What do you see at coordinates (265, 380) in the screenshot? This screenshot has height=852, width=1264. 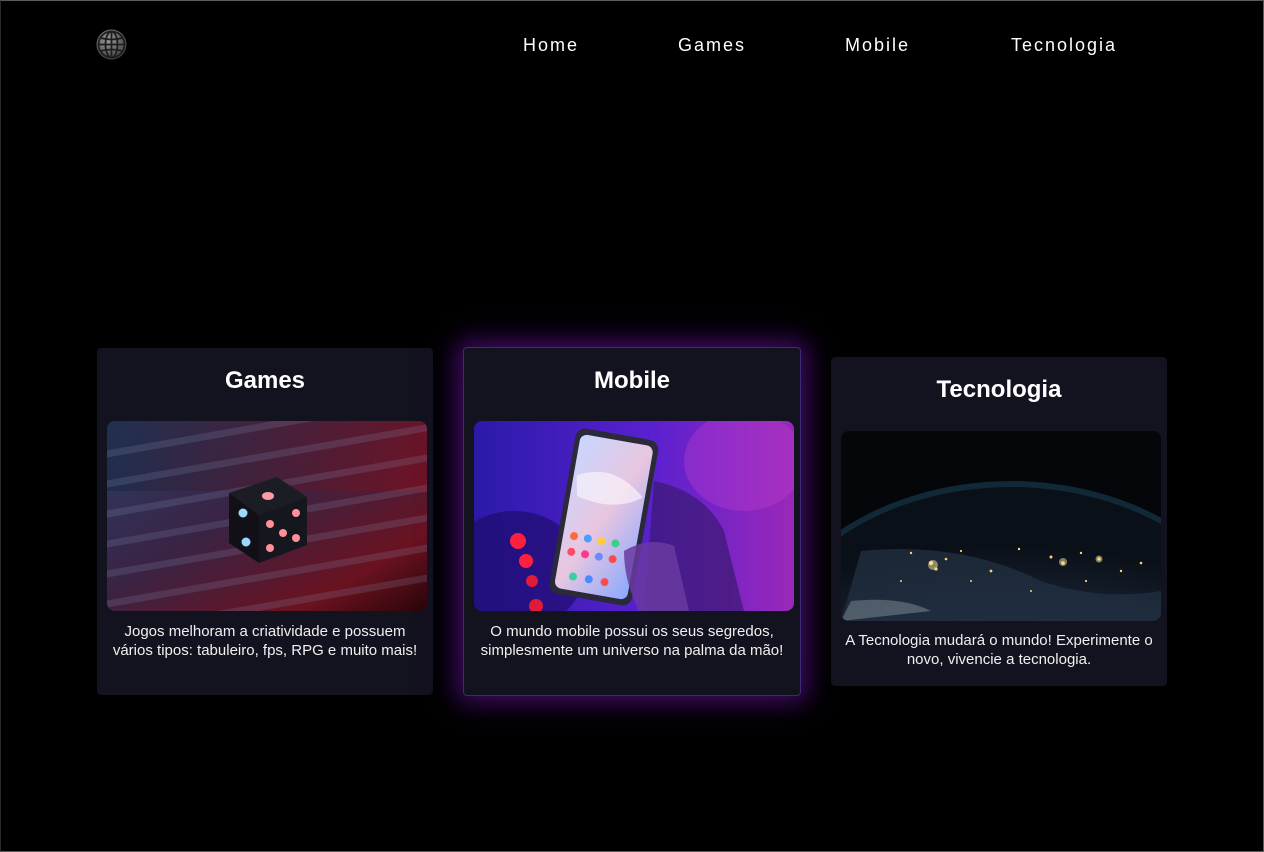 I see `card-title: Games` at bounding box center [265, 380].